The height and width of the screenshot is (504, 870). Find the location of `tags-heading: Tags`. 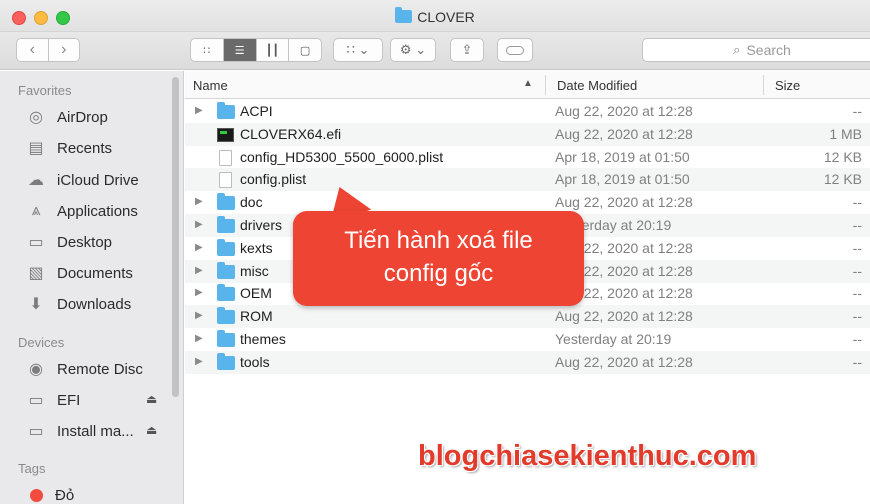

tags-heading: Tags is located at coordinates (32, 468).